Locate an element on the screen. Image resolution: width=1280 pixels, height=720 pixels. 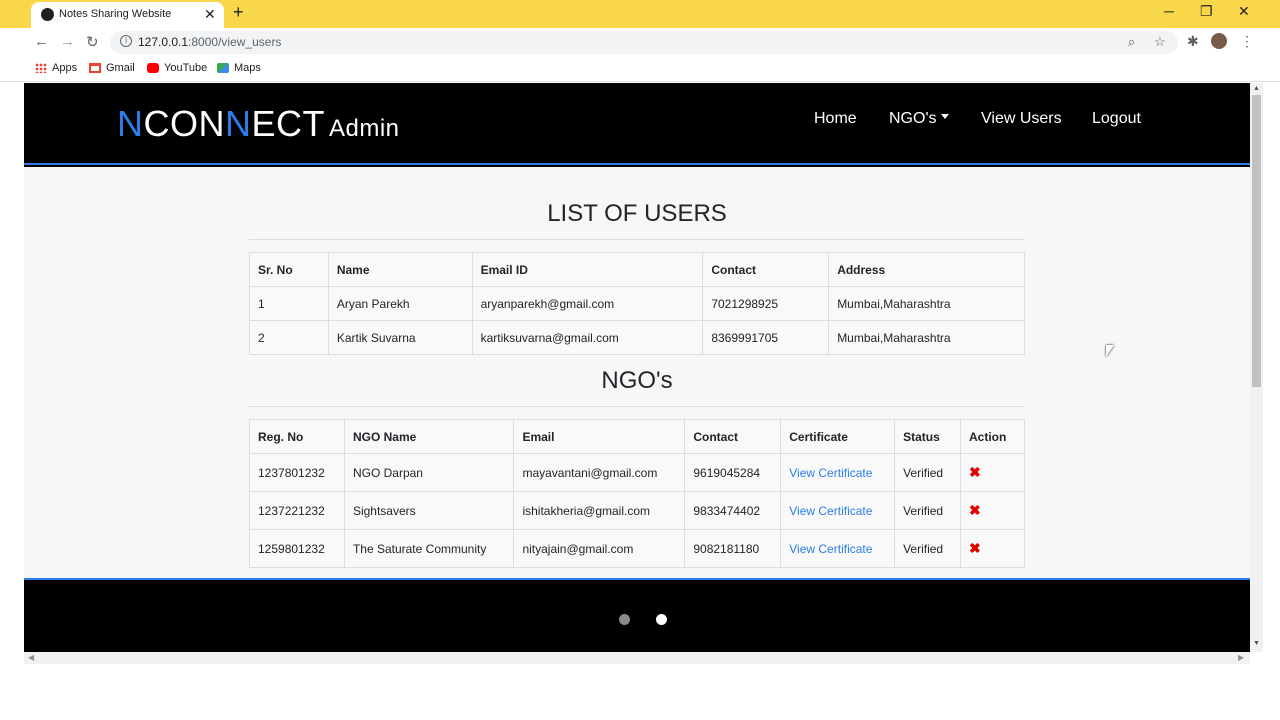
profile-avatar is located at coordinates (1219, 41).